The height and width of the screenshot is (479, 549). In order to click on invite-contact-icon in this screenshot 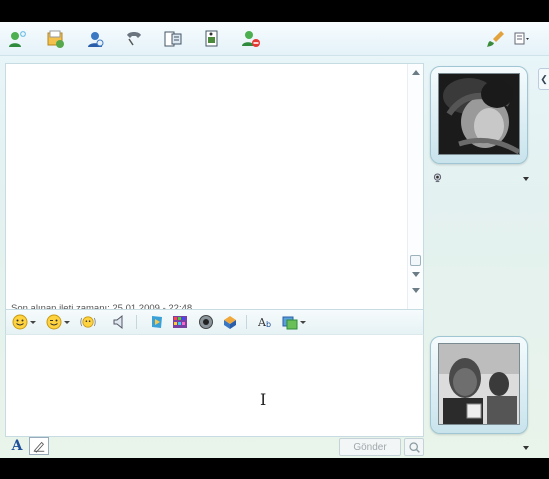, I will do `click(18, 39)`.